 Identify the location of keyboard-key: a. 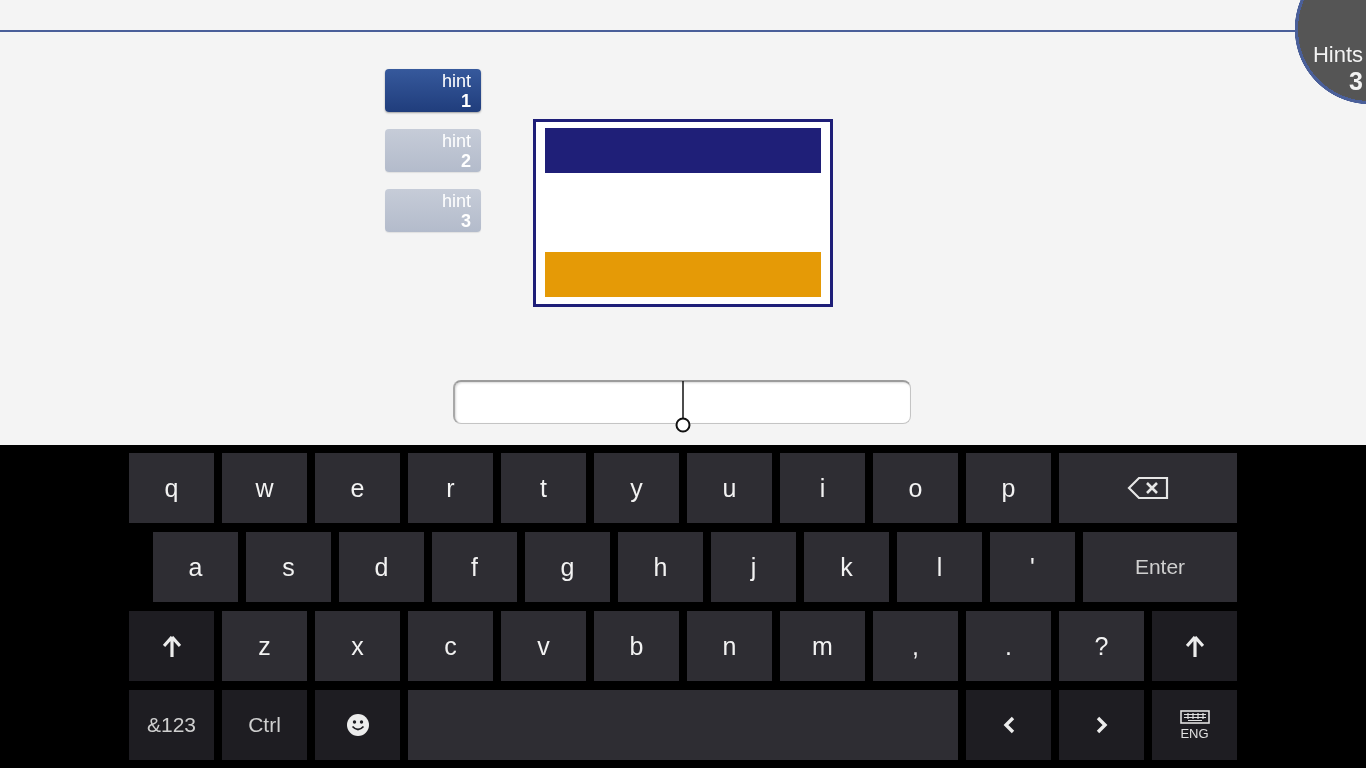
(195, 567).